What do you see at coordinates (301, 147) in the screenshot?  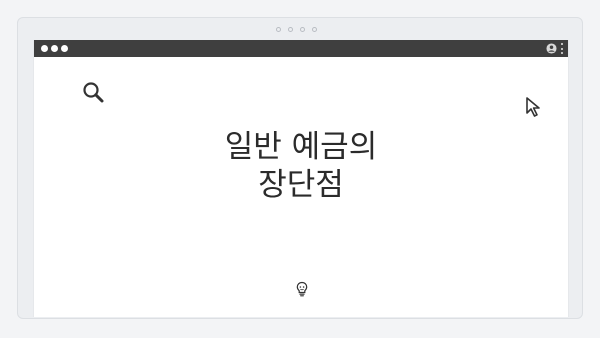 I see `page-title-line-1: 일반 예금의` at bounding box center [301, 147].